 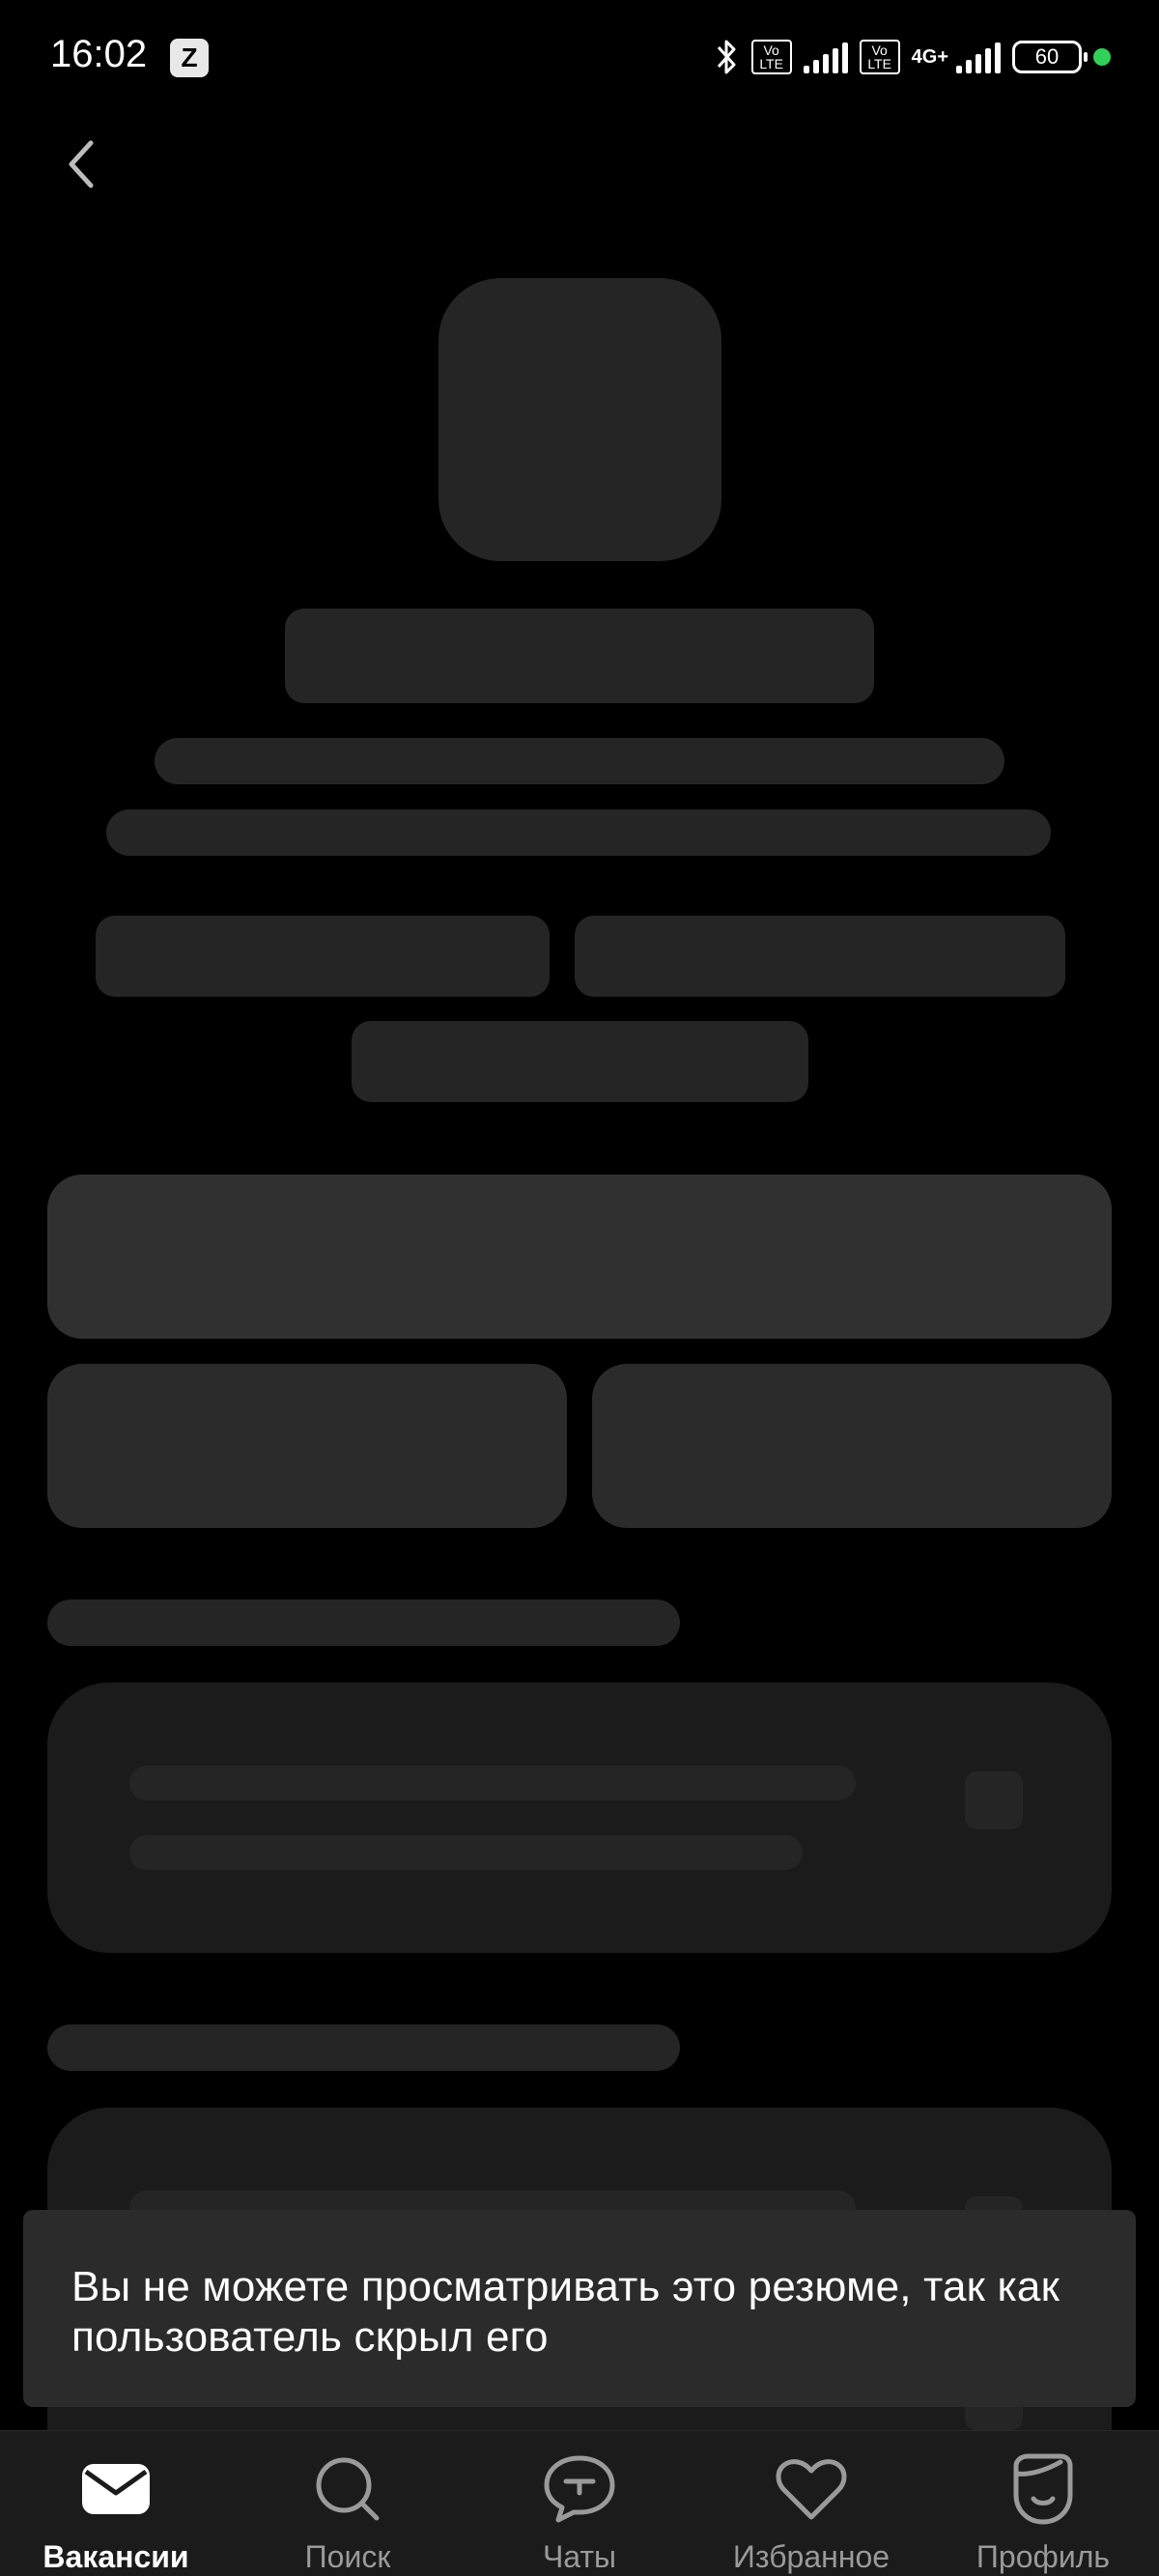 What do you see at coordinates (189, 58) in the screenshot?
I see `app-notification-icon: Z` at bounding box center [189, 58].